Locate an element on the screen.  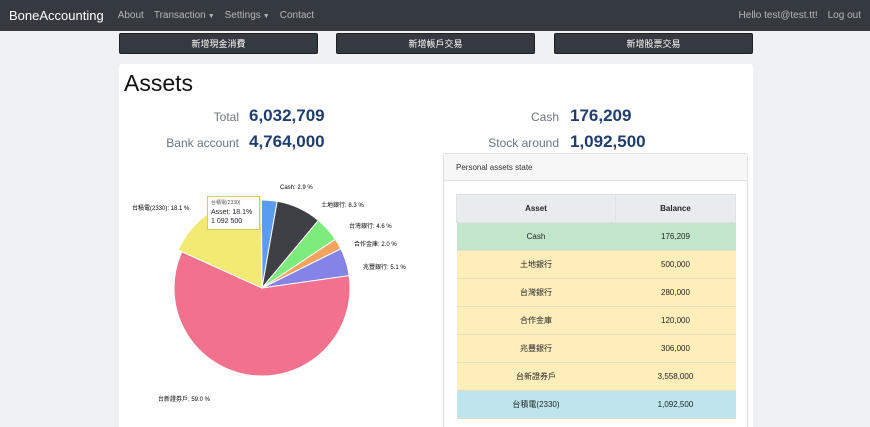
table-header-row: Asset Balance is located at coordinates (596, 208).